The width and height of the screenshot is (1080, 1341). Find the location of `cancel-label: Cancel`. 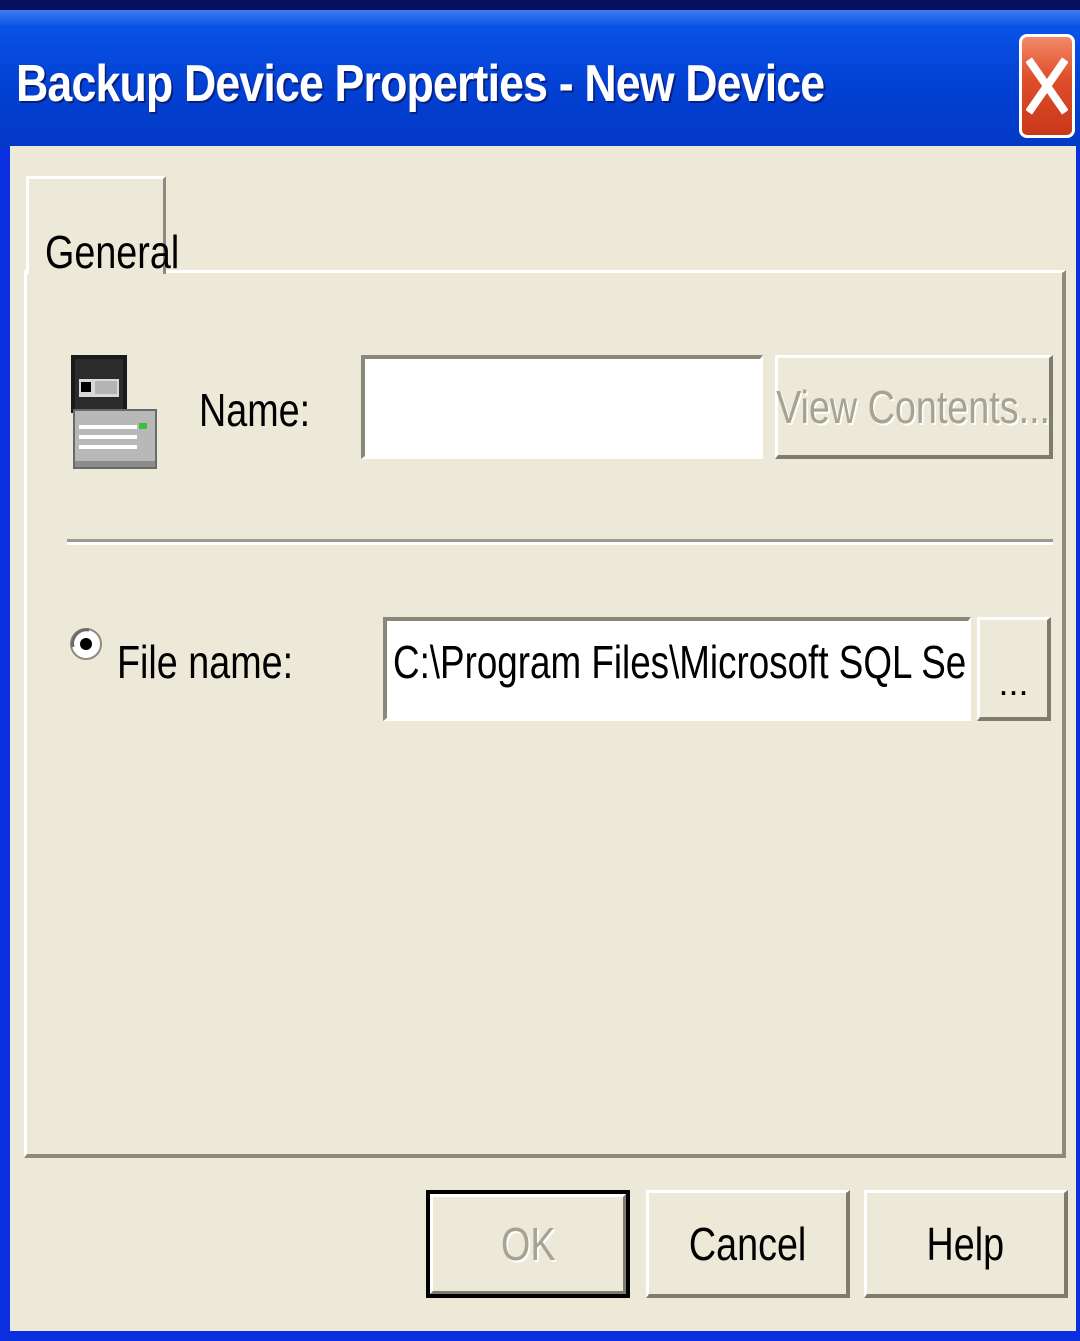

cancel-label: Cancel is located at coordinates (747, 1243).